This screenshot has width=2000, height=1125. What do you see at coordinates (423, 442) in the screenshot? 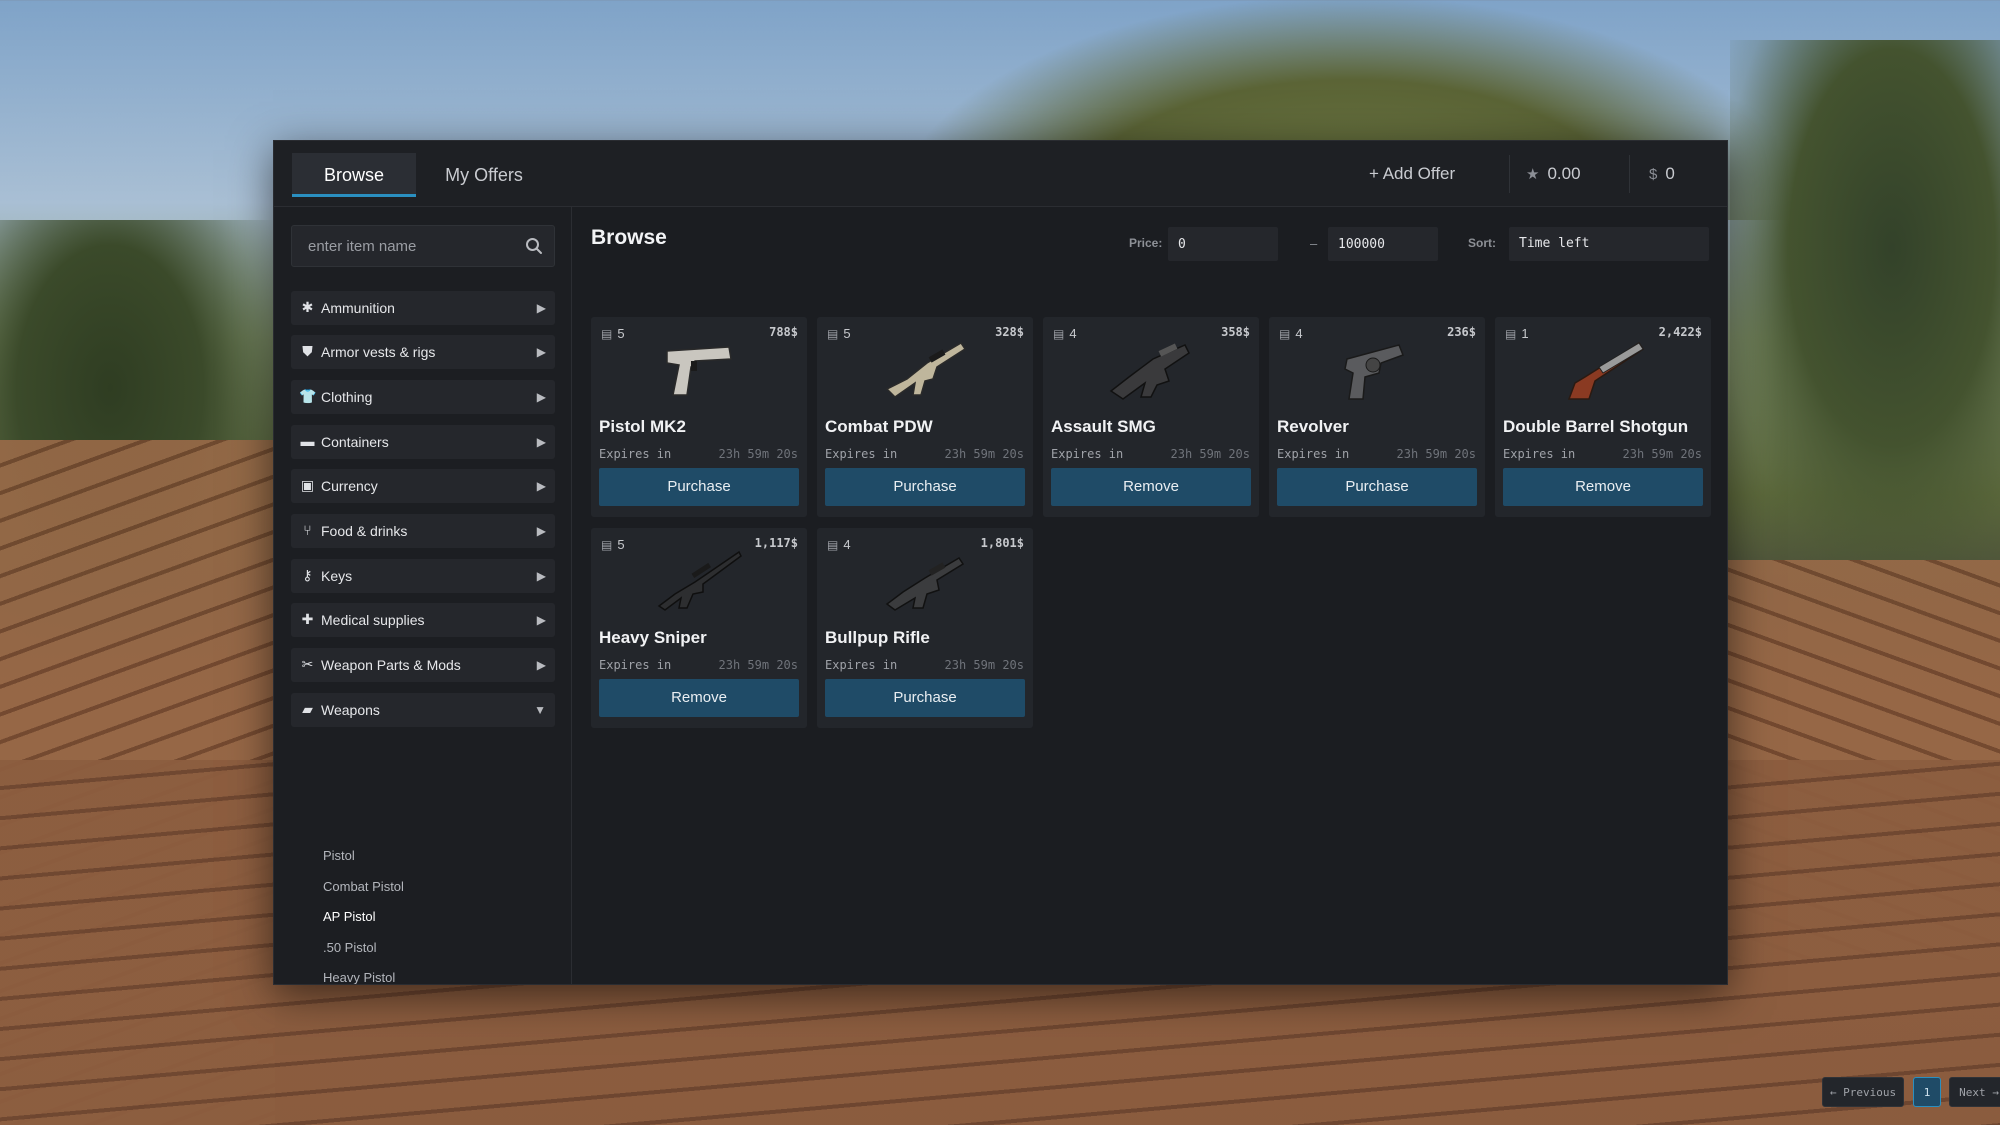
I see `category-item: ▬ Containers ▶` at bounding box center [423, 442].